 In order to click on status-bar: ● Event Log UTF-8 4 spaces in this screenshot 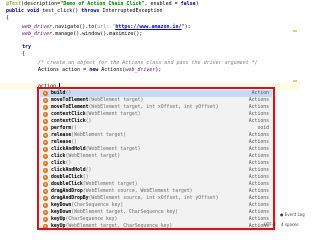, I will do `click(277, 221)`.